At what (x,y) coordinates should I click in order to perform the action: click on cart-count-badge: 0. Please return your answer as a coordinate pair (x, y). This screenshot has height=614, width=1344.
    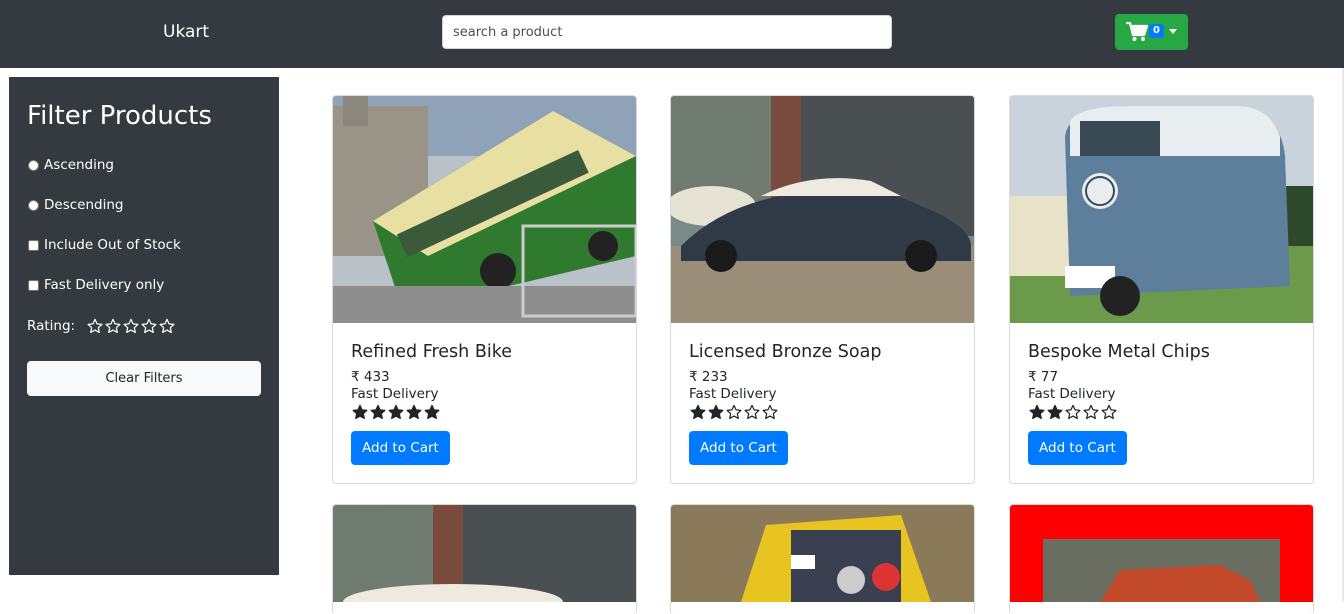
    Looking at the image, I should click on (1156, 31).